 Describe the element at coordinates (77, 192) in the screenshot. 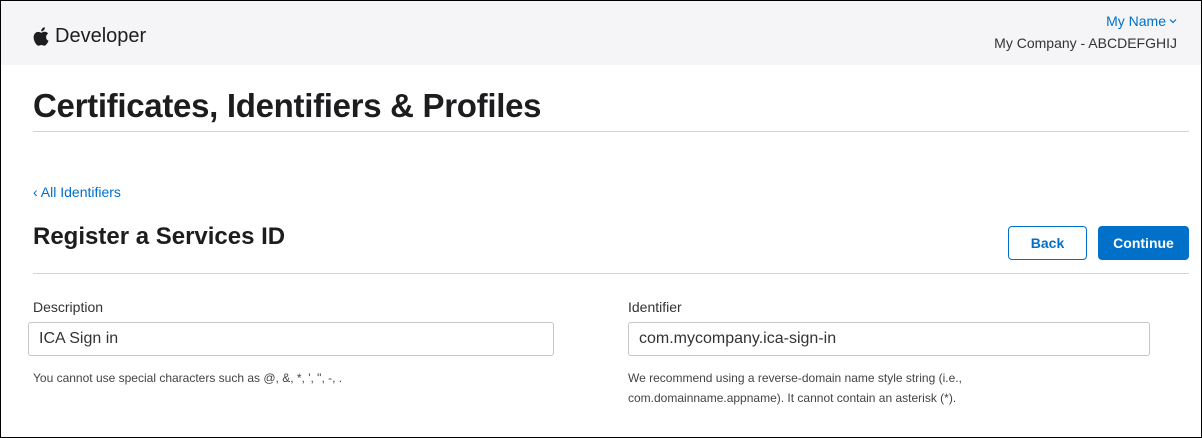

I see `all-identifiers-link: ‹ All Identifiers` at that location.